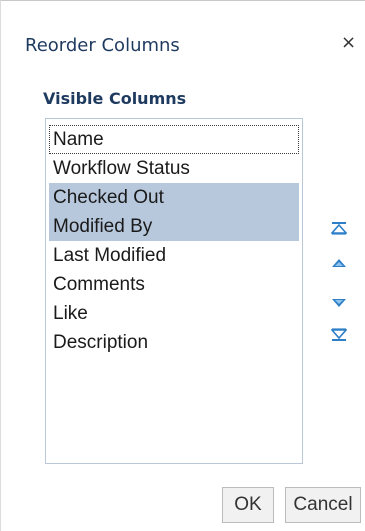 This screenshot has height=531, width=365. What do you see at coordinates (348, 43) in the screenshot?
I see `close-icon: ×` at bounding box center [348, 43].